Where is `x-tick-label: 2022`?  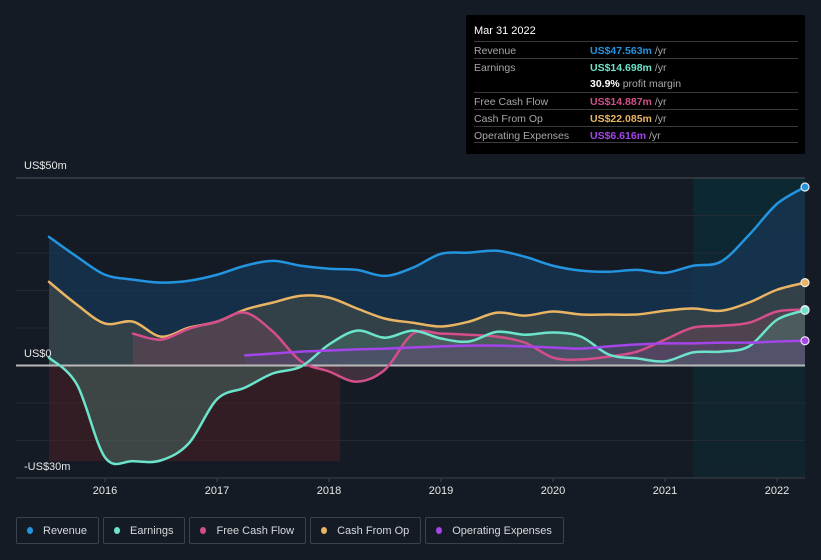 x-tick-label: 2022 is located at coordinates (777, 491).